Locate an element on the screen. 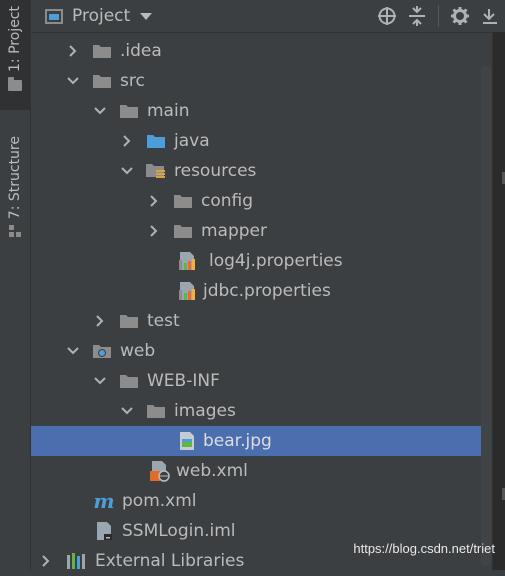 The width and height of the screenshot is (505, 576). tree-item-label: External Libraries is located at coordinates (170, 561).